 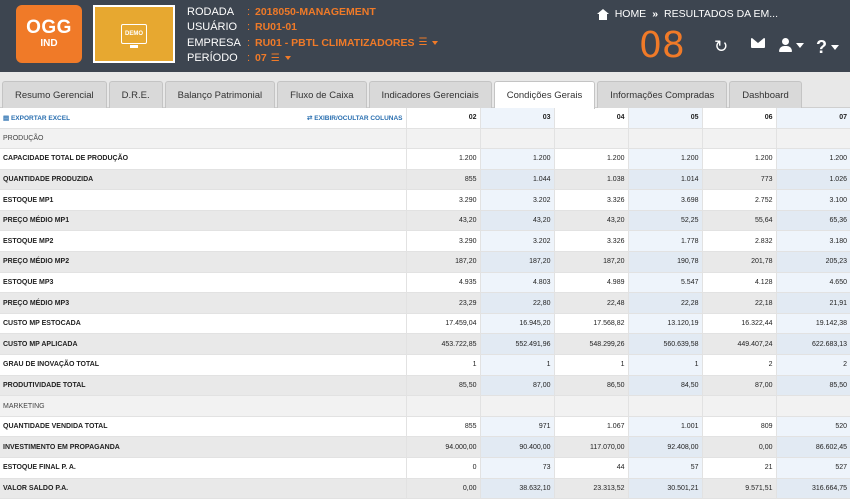 What do you see at coordinates (203, 344) in the screenshot?
I see `row-label: CUSTO MP APLICADA` at bounding box center [203, 344].